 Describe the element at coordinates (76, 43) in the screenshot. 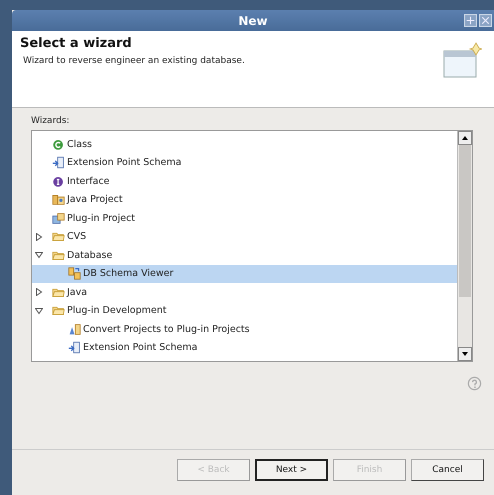

I see `page-title: Select a wizard` at that location.